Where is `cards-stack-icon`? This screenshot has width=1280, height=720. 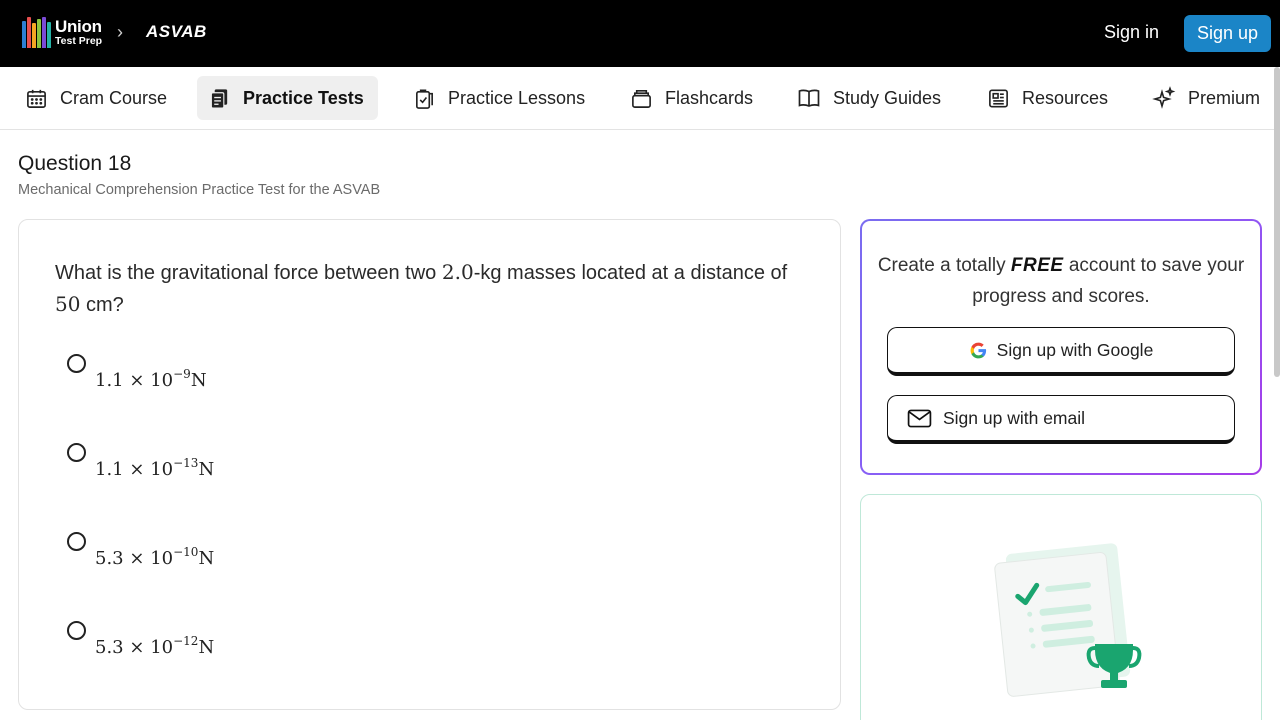
cards-stack-icon is located at coordinates (641, 98).